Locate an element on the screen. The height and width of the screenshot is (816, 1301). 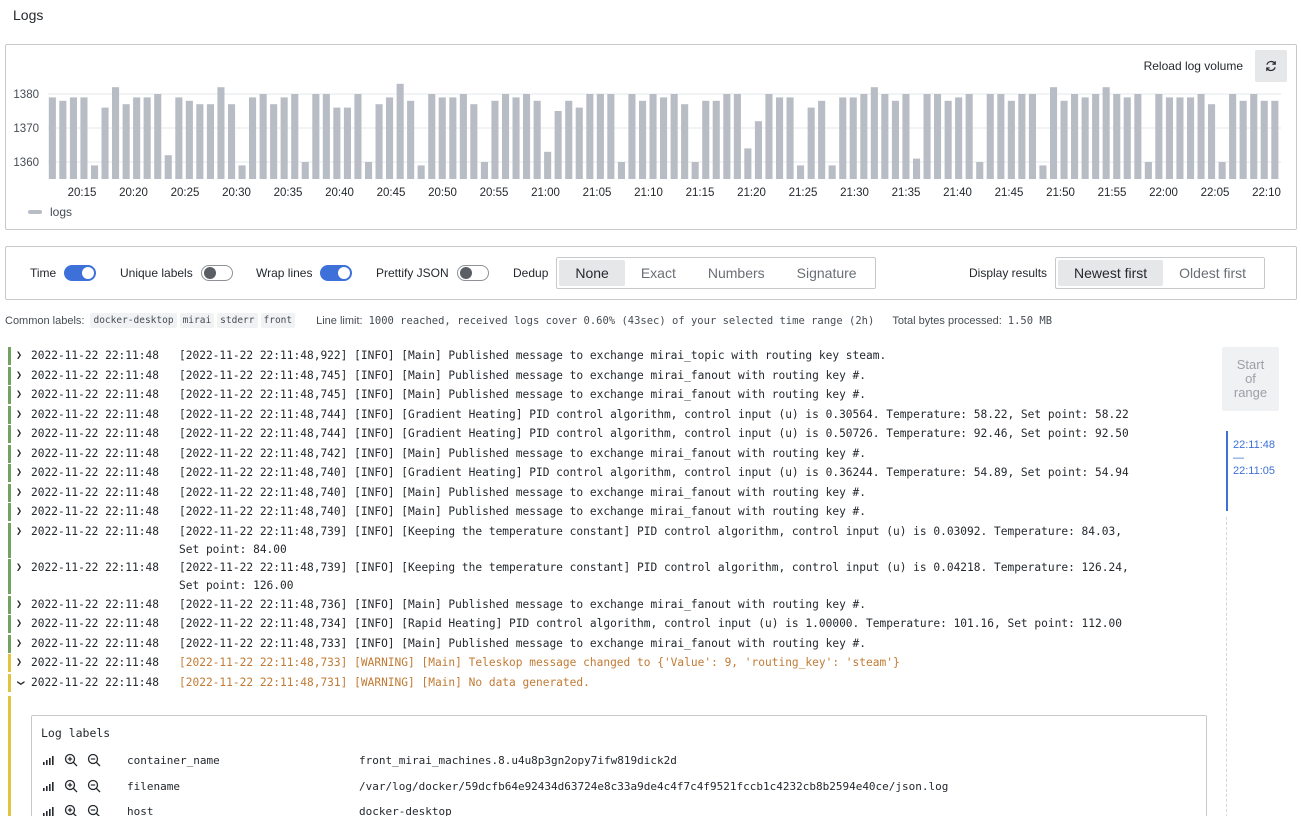
start-of-range-button: Start of range is located at coordinates (1250, 379).